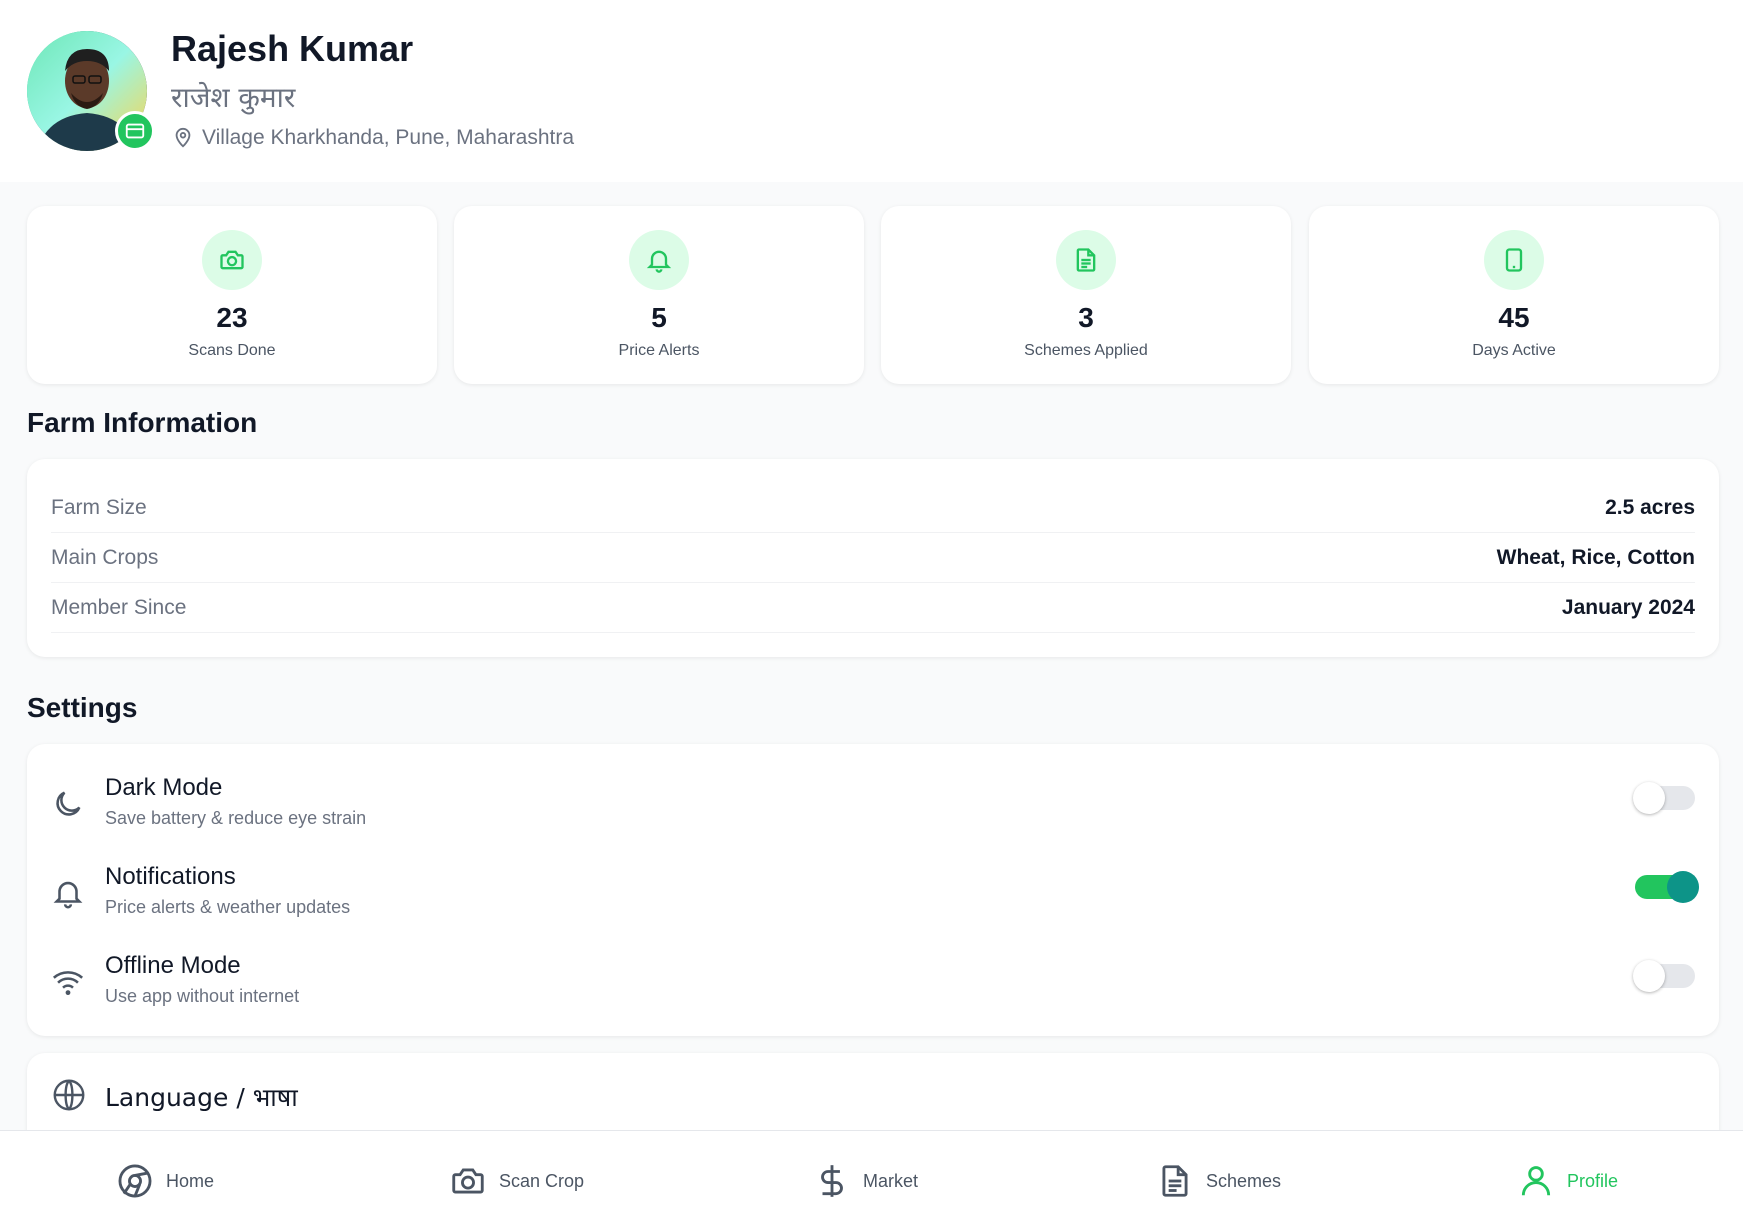 The image size is (1743, 1230). What do you see at coordinates (659, 317) in the screenshot?
I see `stat-value: 5` at bounding box center [659, 317].